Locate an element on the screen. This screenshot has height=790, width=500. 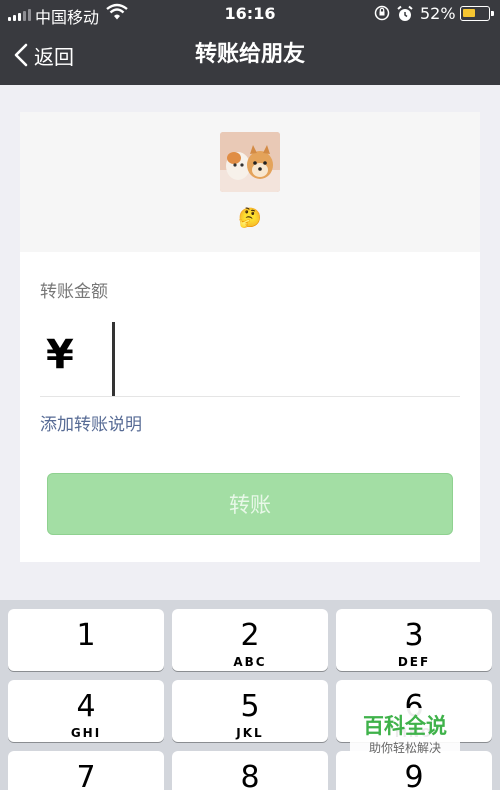
avatar-image is located at coordinates (250, 162).